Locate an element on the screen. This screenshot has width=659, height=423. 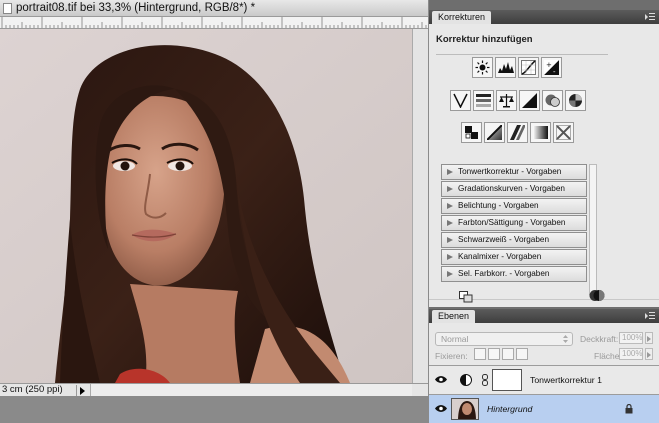
color-balance-icon is located at coordinates (506, 100).